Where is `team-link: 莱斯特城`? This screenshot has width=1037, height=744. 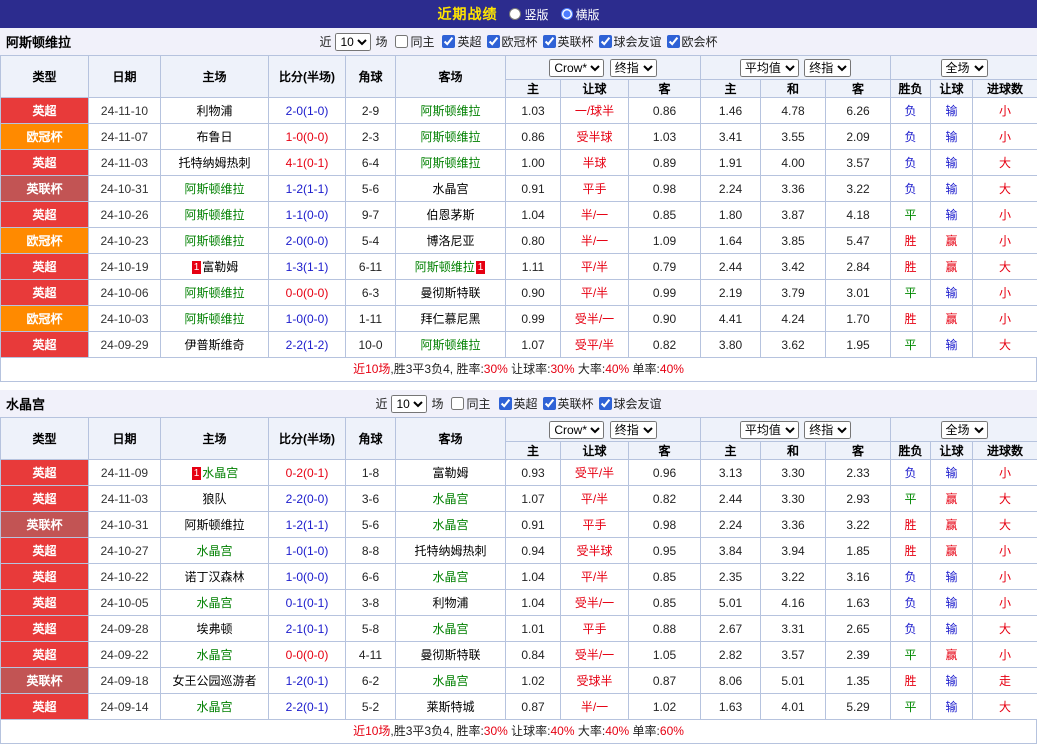
team-link: 莱斯特城 is located at coordinates (450, 707).